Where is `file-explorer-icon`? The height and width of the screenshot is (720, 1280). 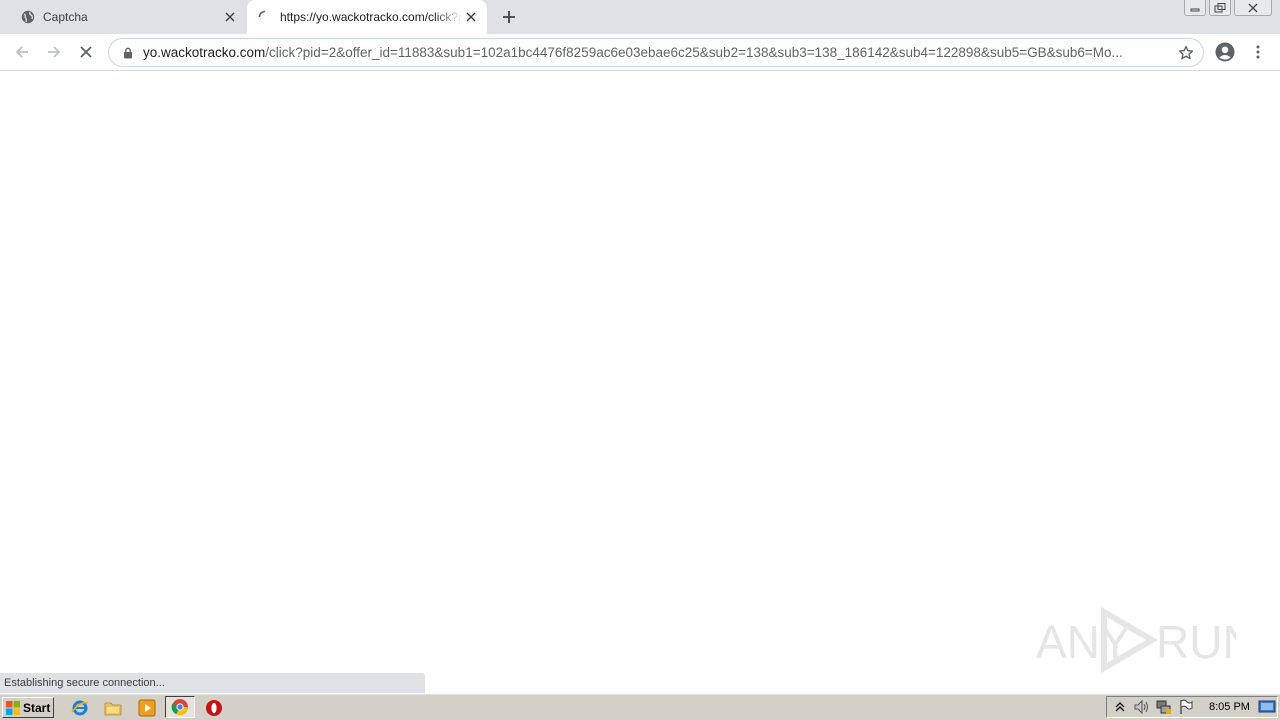
file-explorer-icon is located at coordinates (113, 708).